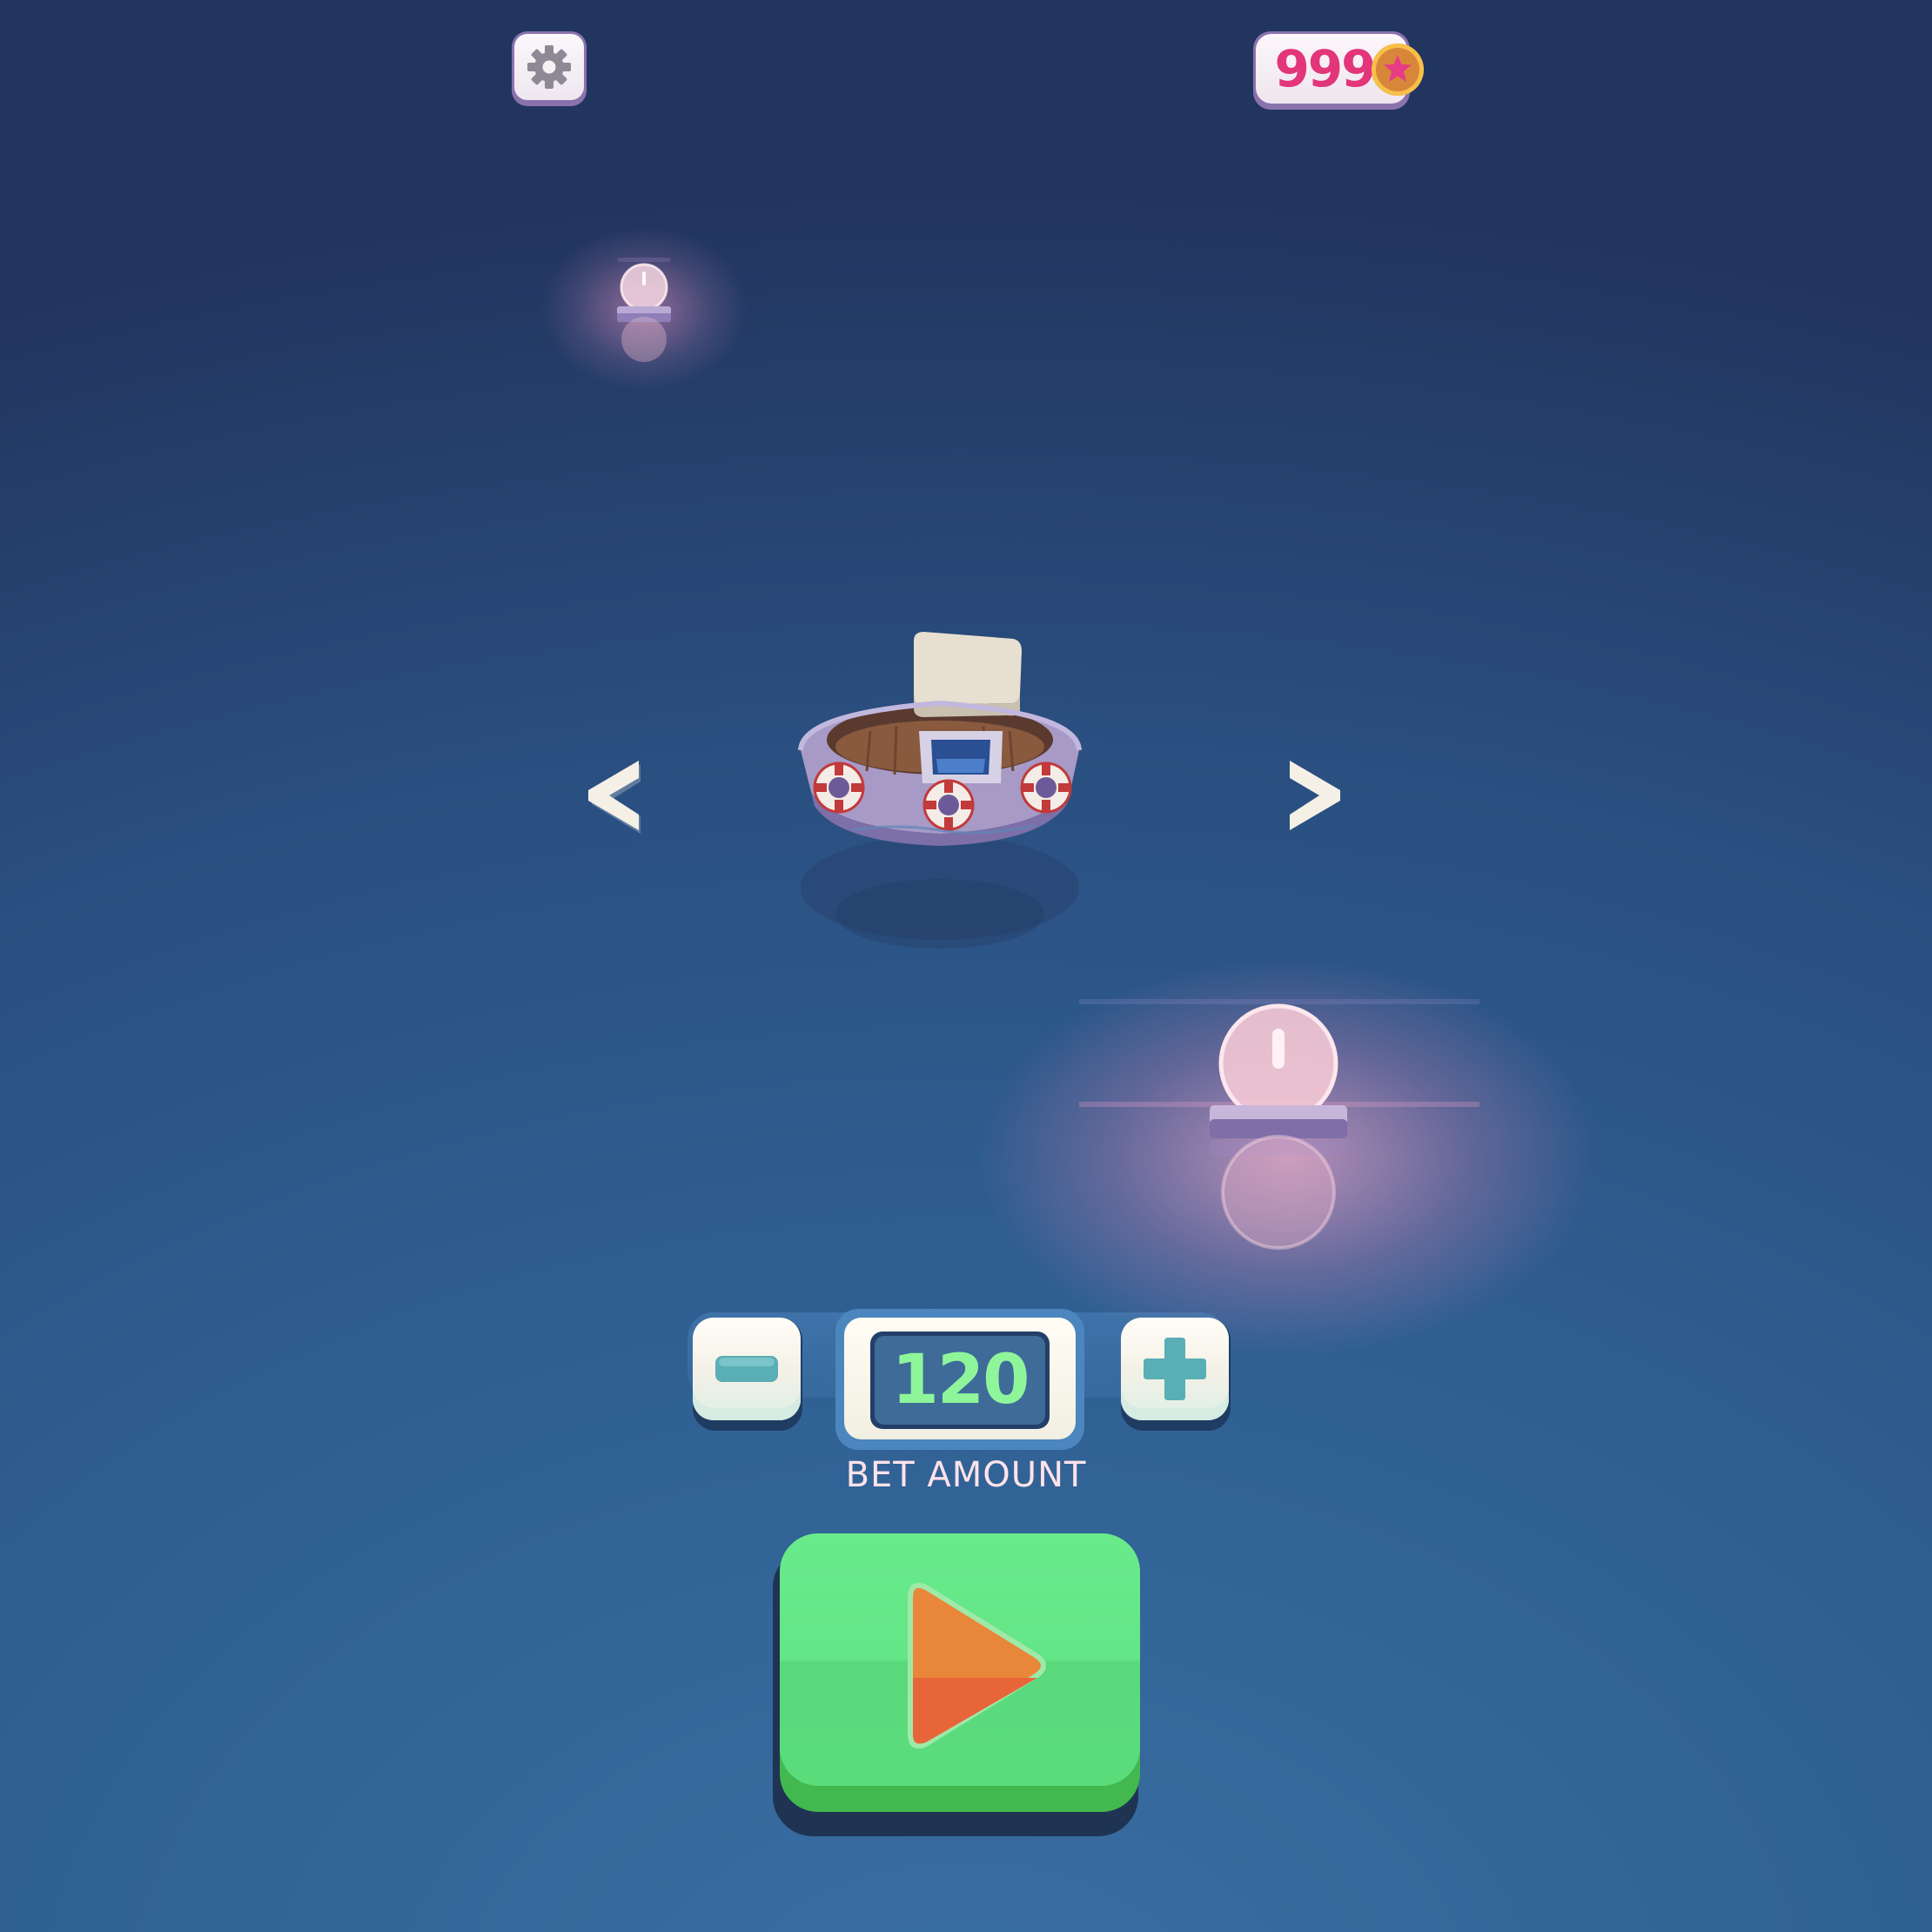  What do you see at coordinates (1046, 787) in the screenshot?
I see `life-ring-right` at bounding box center [1046, 787].